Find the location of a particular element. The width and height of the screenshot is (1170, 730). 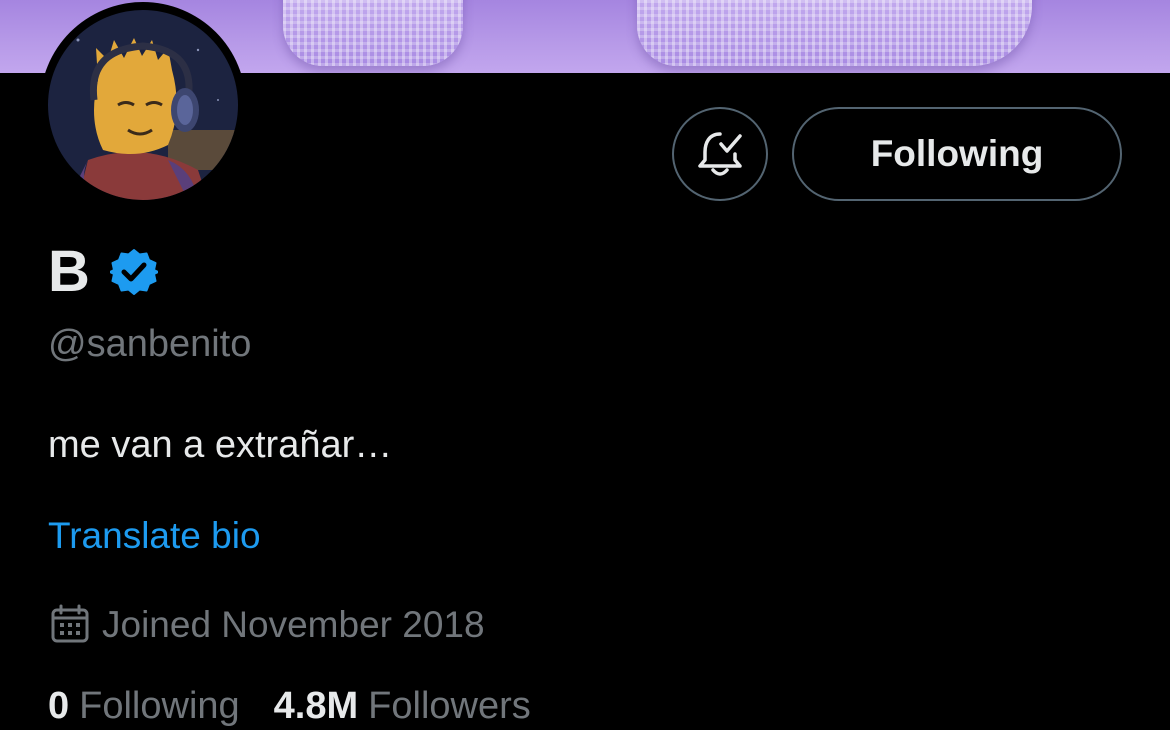

followers-label: Followers is located at coordinates (449, 706).